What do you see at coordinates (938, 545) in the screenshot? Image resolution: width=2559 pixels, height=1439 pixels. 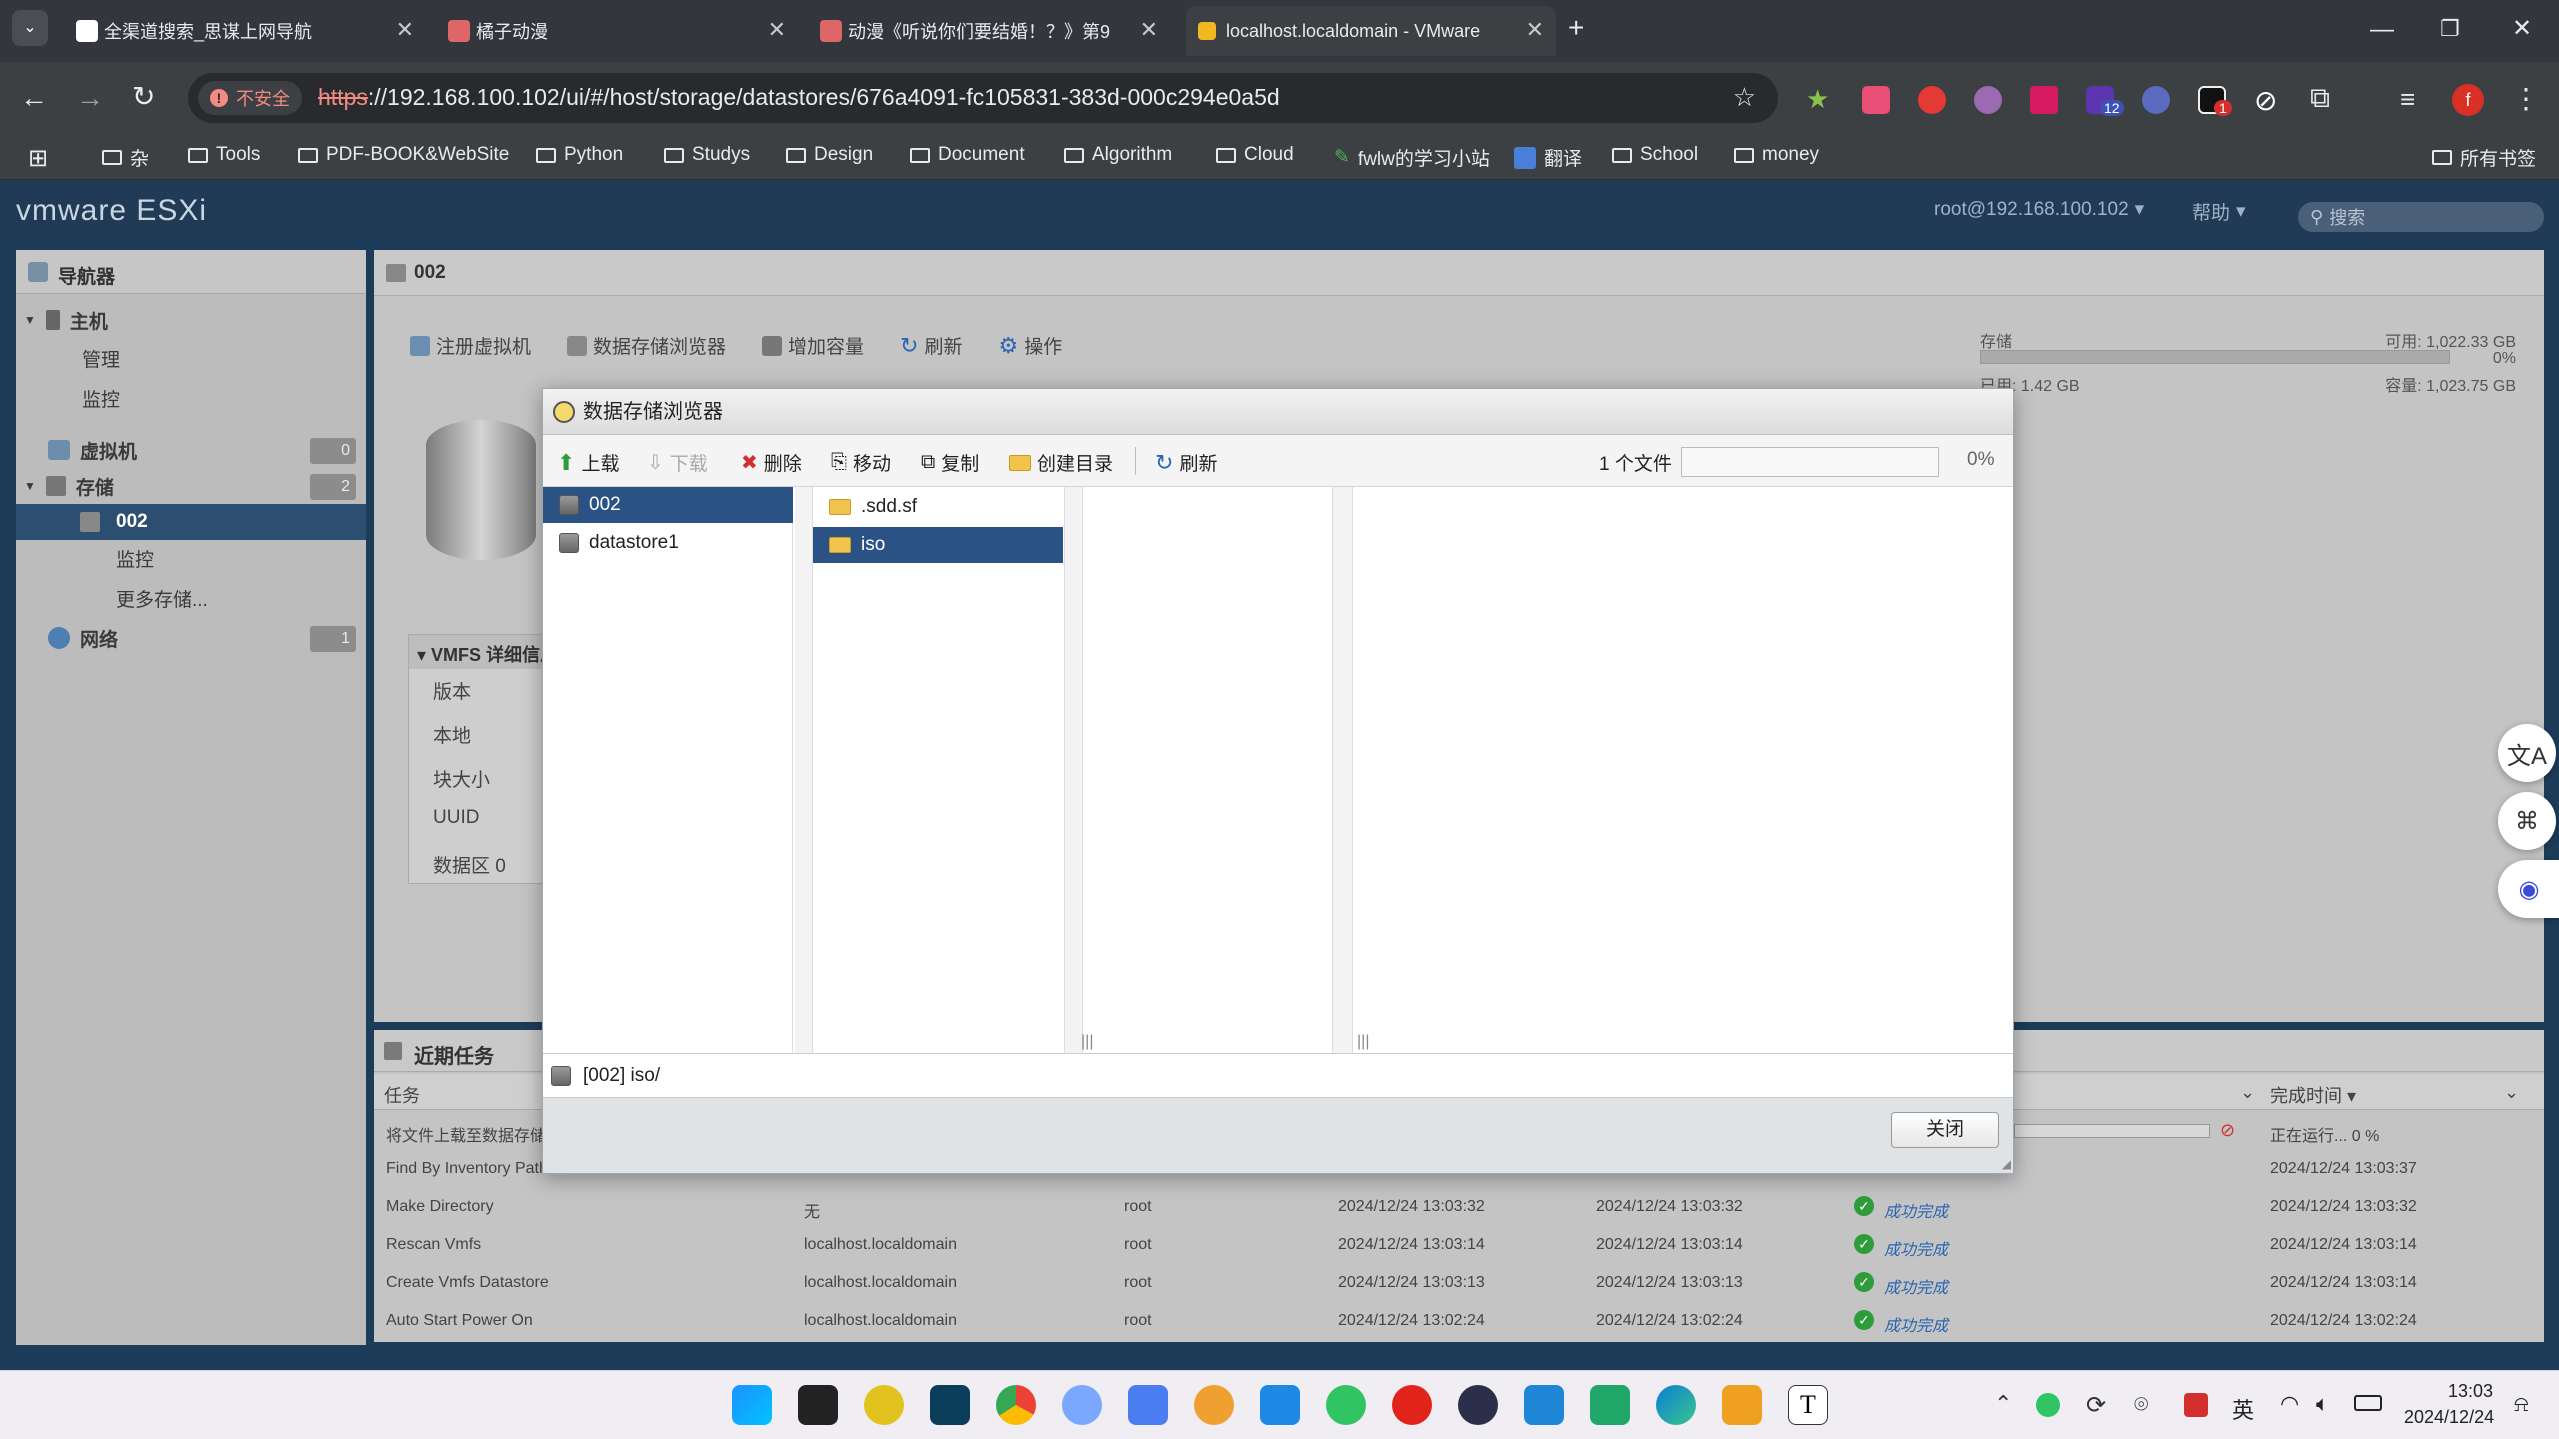 I see `folder-item-iso: iso` at bounding box center [938, 545].